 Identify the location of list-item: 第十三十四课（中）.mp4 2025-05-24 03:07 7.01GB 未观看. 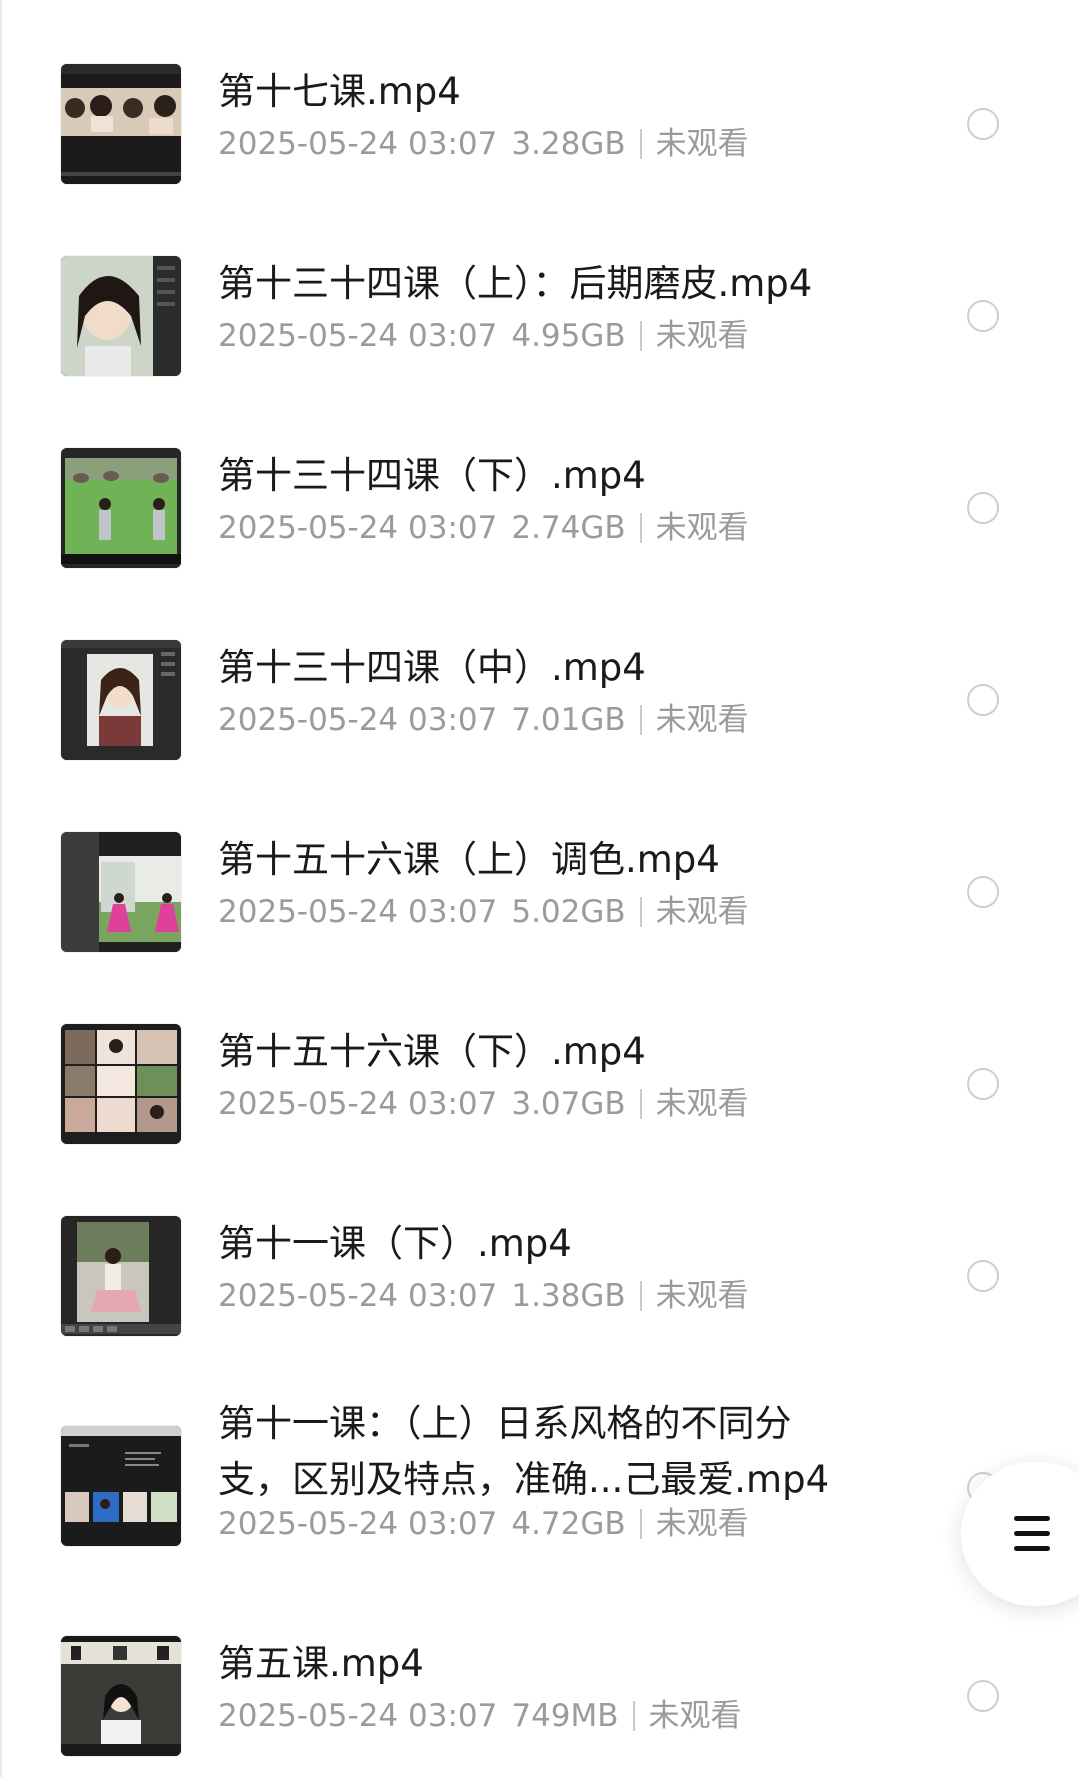
(539, 700).